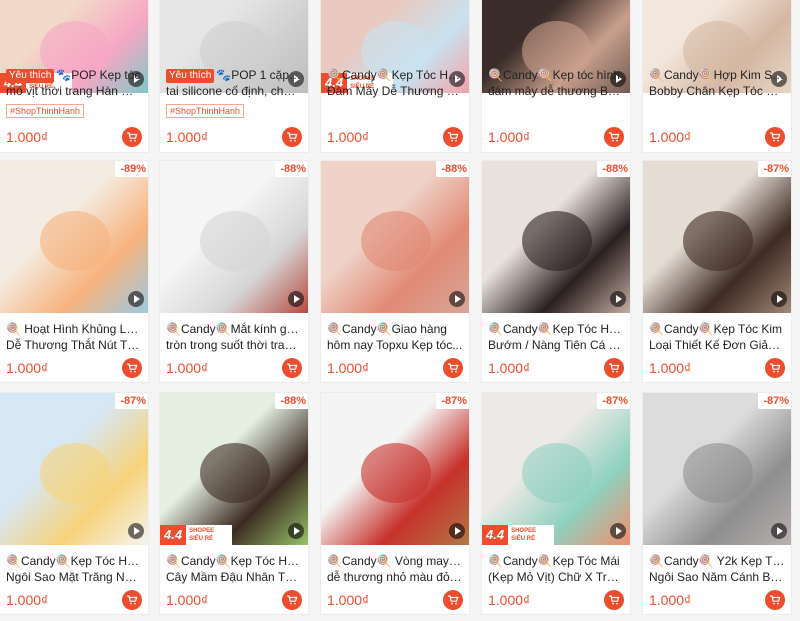 This screenshot has height=621, width=800. I want to click on discount-badge: -87%, so click(774, 401).